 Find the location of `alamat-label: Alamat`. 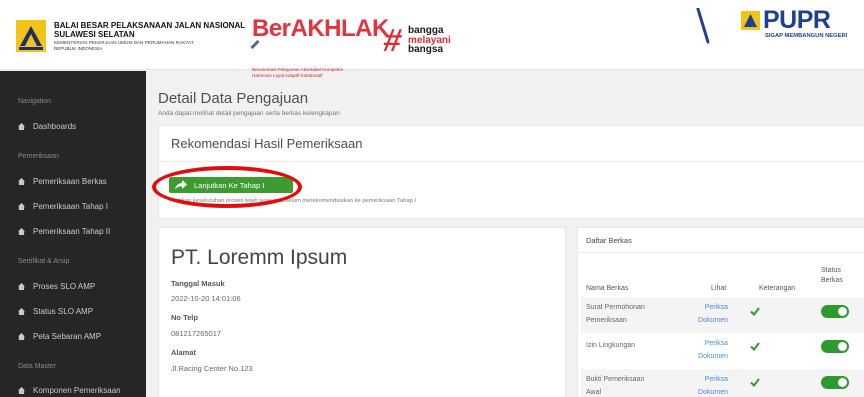

alamat-label: Alamat is located at coordinates (184, 352).